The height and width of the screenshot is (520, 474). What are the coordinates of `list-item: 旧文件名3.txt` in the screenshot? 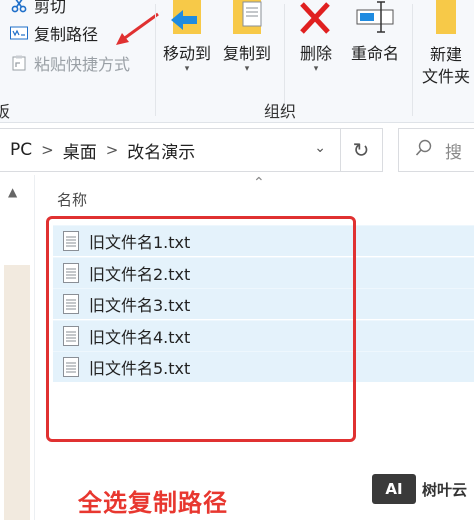 It's located at (263, 304).